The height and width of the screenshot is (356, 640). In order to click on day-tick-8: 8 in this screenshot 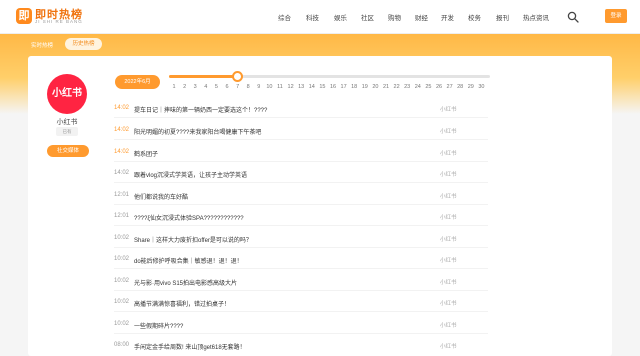, I will do `click(248, 87)`.